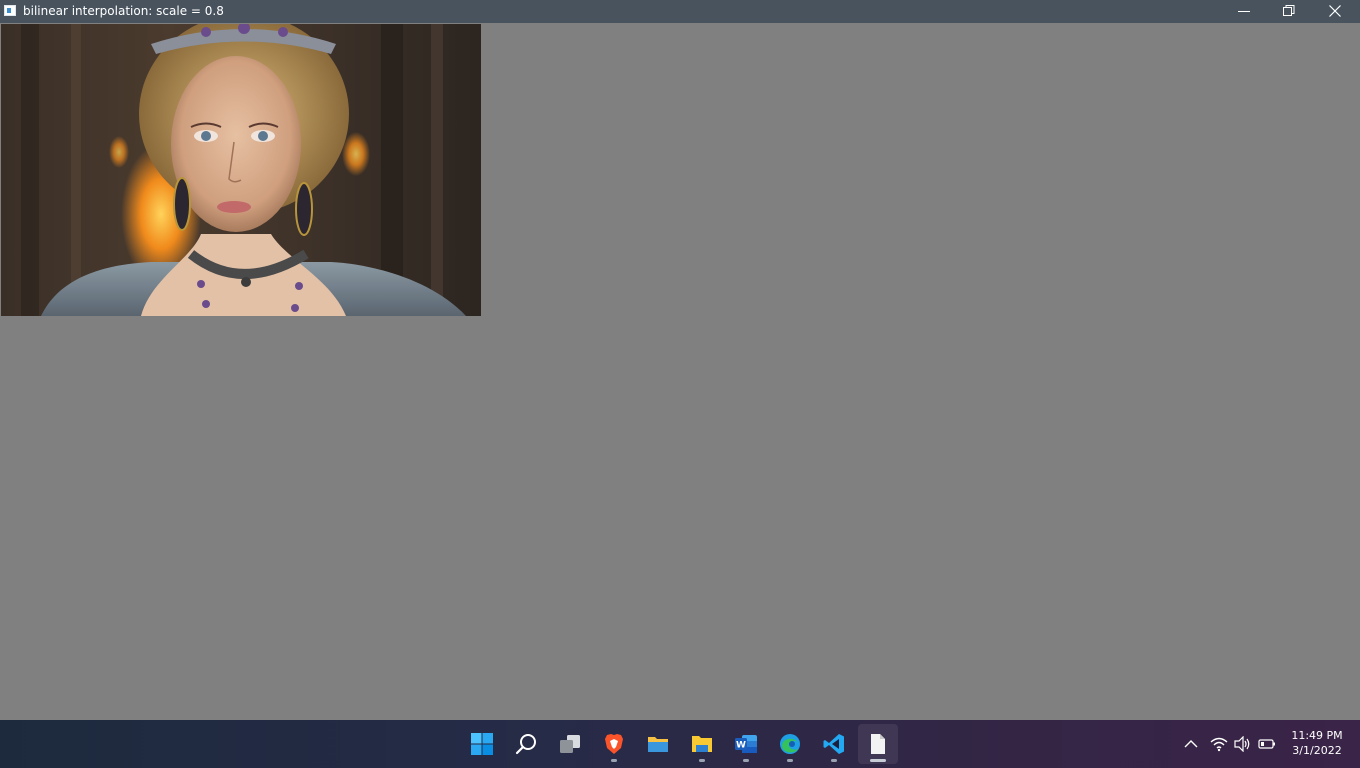 Image resolution: width=1360 pixels, height=768 pixels. Describe the element at coordinates (1243, 744) in the screenshot. I see `volume-icon` at that location.